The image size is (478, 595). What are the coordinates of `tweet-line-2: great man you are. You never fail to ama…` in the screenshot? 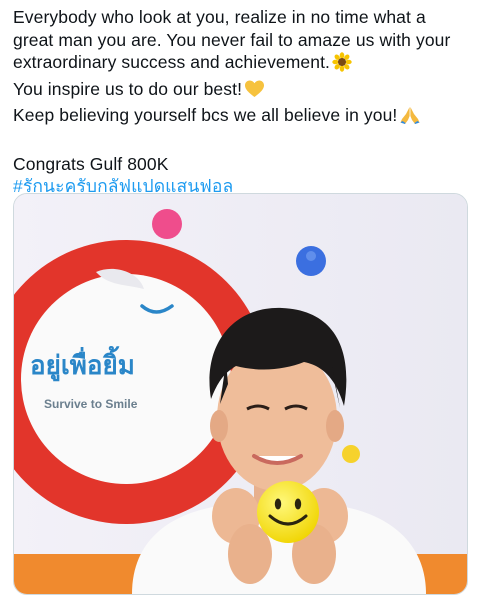 It's located at (232, 39).